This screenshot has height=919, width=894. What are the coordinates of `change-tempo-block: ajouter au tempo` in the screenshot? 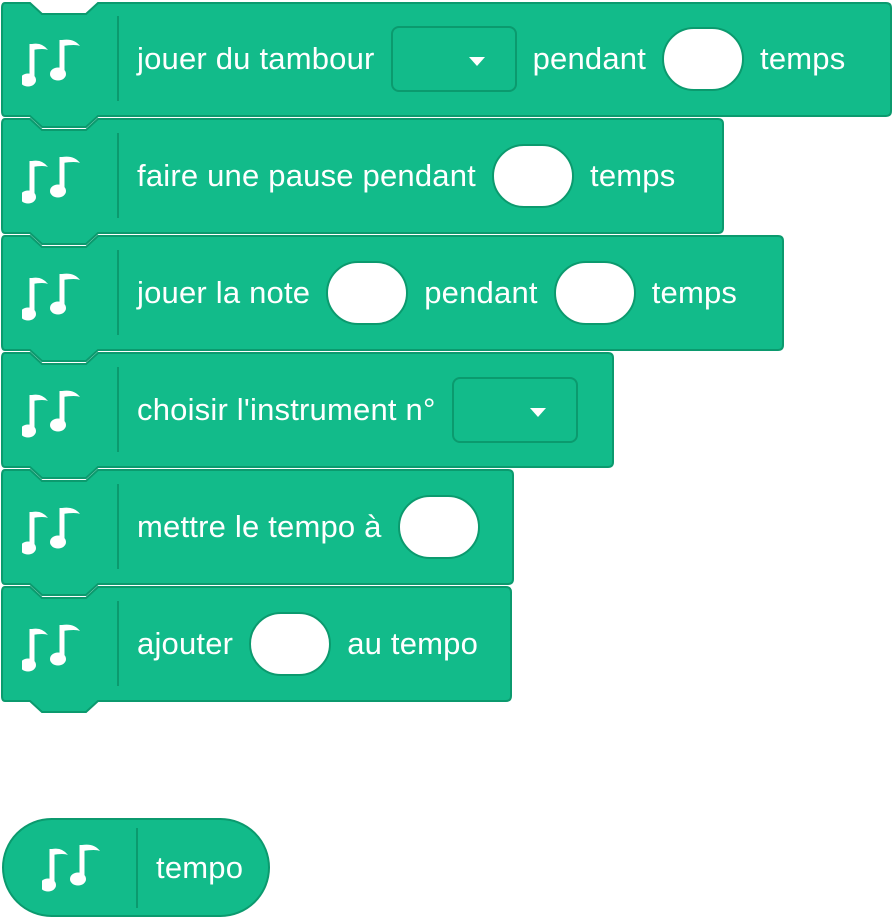 It's located at (257, 652).